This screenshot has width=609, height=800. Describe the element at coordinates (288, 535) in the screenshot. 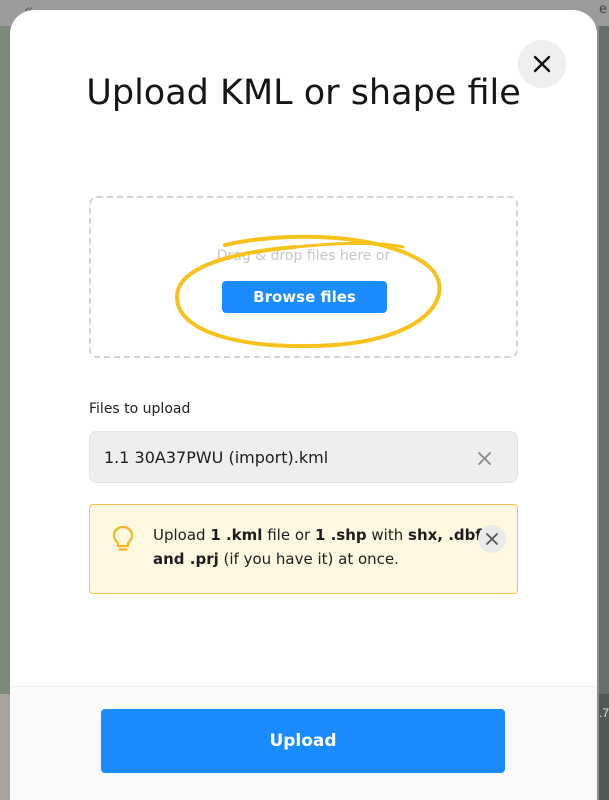

I see `tip-text-part: file or` at that location.